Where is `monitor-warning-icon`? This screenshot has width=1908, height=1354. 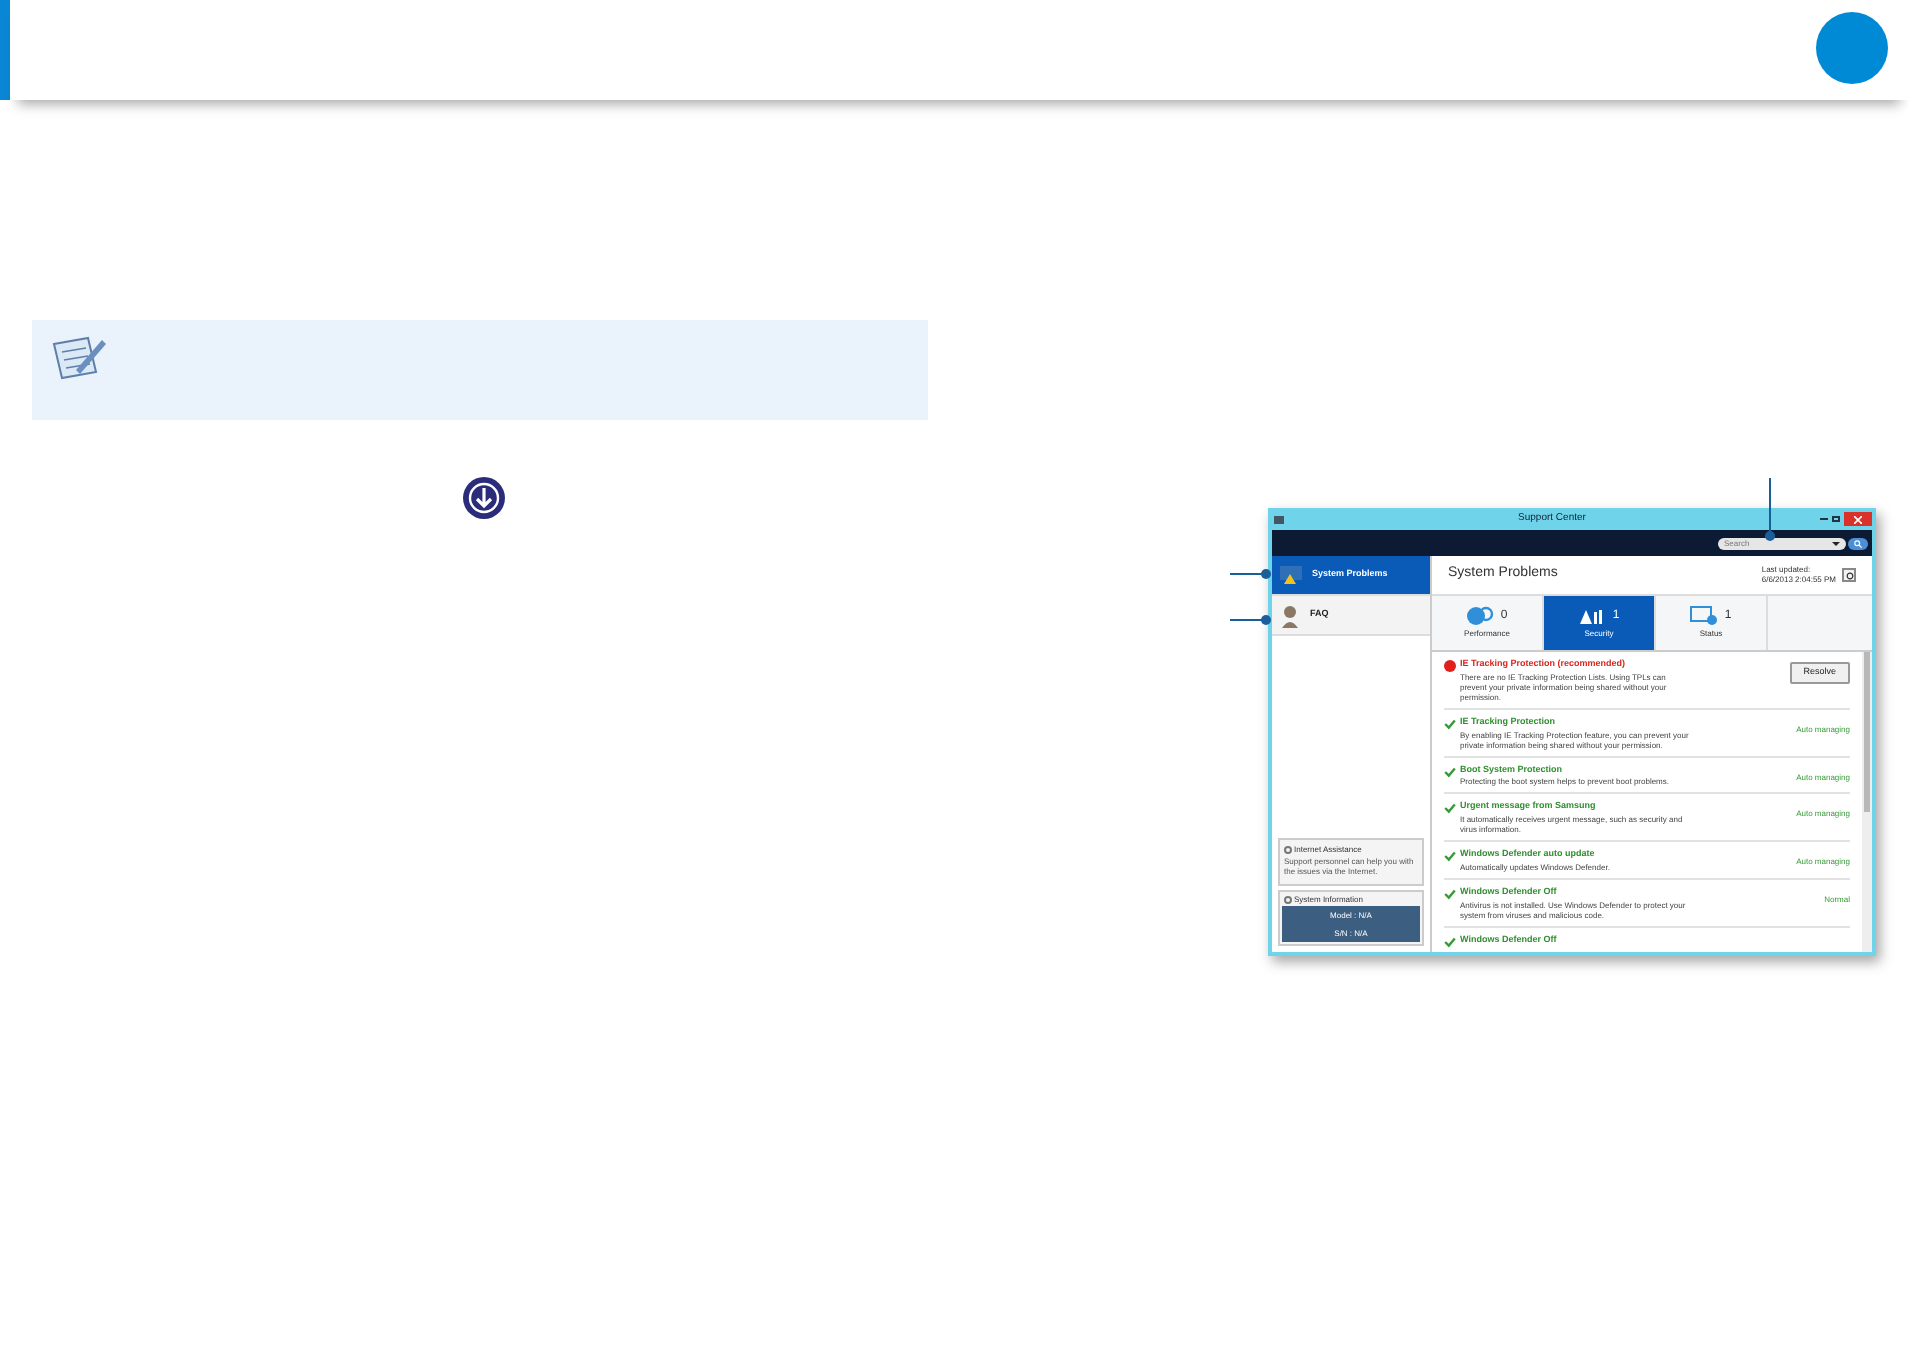
monitor-warning-icon is located at coordinates (1291, 575).